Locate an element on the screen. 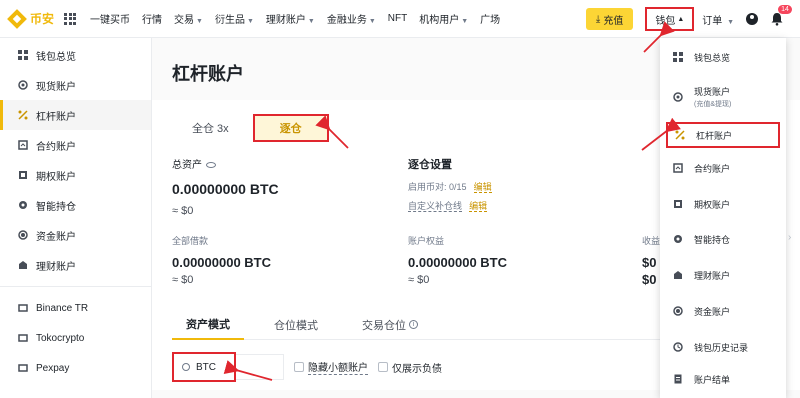 This screenshot has width=800, height=398. arrow-to-search is located at coordinates (248, 370).